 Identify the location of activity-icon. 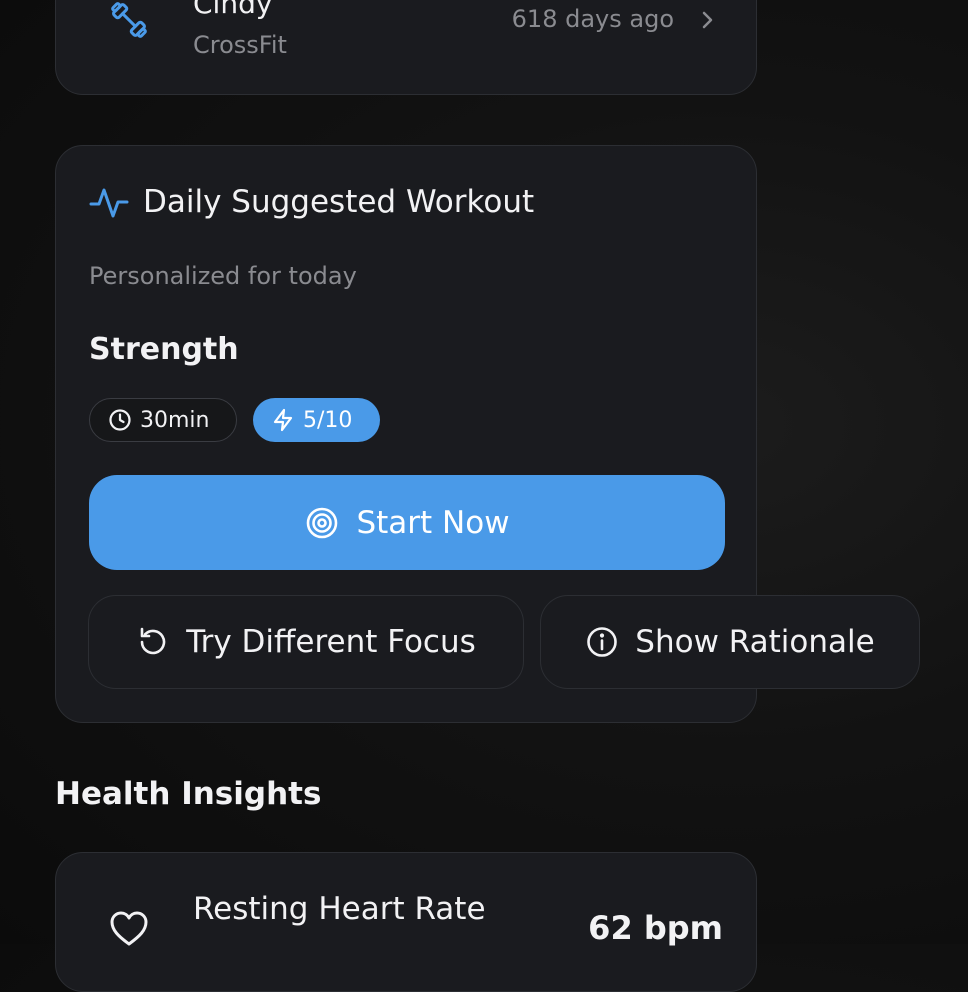
(109, 203).